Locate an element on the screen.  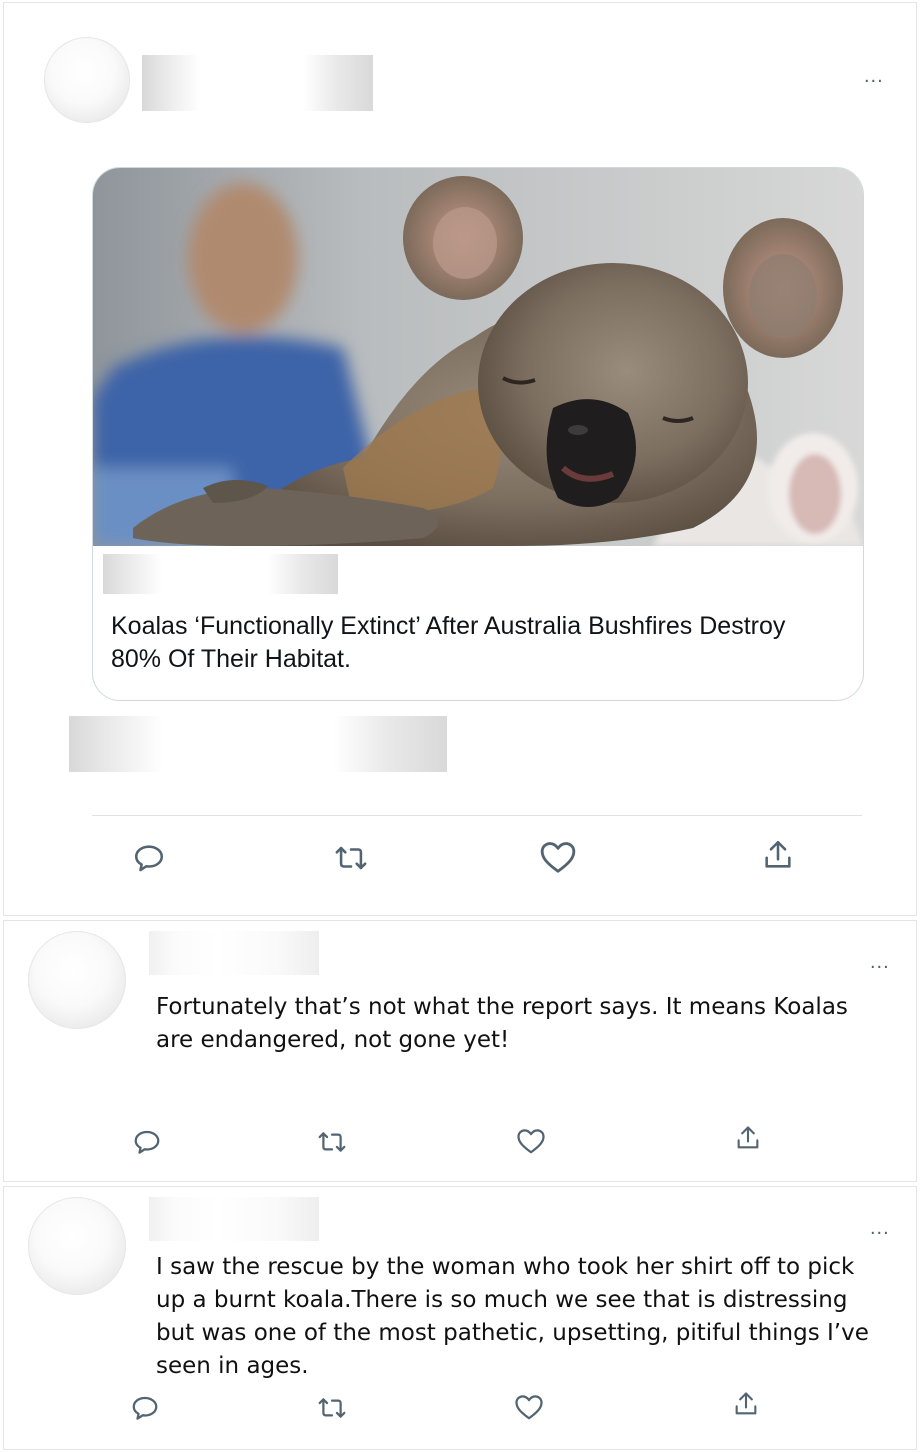
timestamp-redacted is located at coordinates (258, 744).